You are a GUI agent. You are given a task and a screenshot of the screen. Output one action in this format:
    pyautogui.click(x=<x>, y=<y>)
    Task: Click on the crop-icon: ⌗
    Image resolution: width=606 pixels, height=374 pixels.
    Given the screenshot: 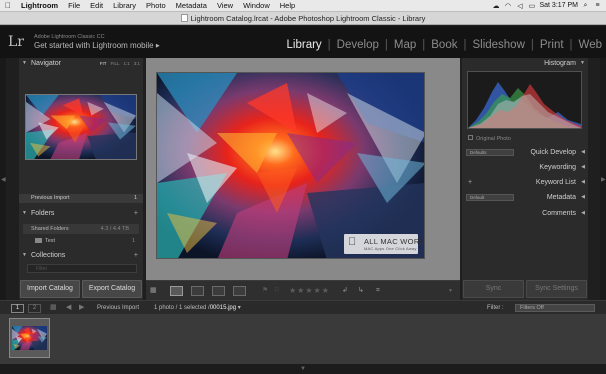 What is the action you would take?
    pyautogui.click(x=378, y=291)
    